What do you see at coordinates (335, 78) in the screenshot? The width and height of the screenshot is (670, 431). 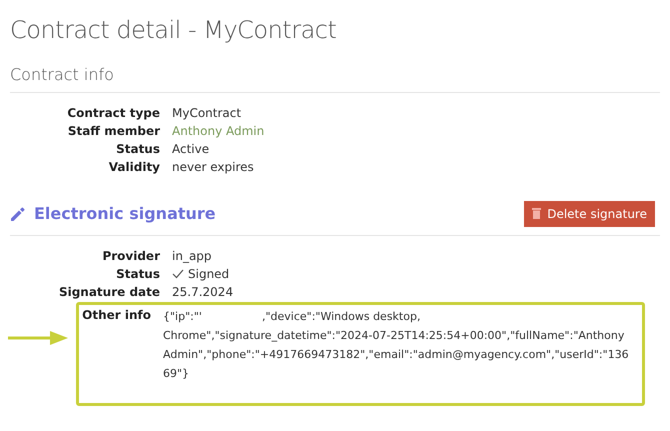 I see `section-heading: Contract info` at bounding box center [335, 78].